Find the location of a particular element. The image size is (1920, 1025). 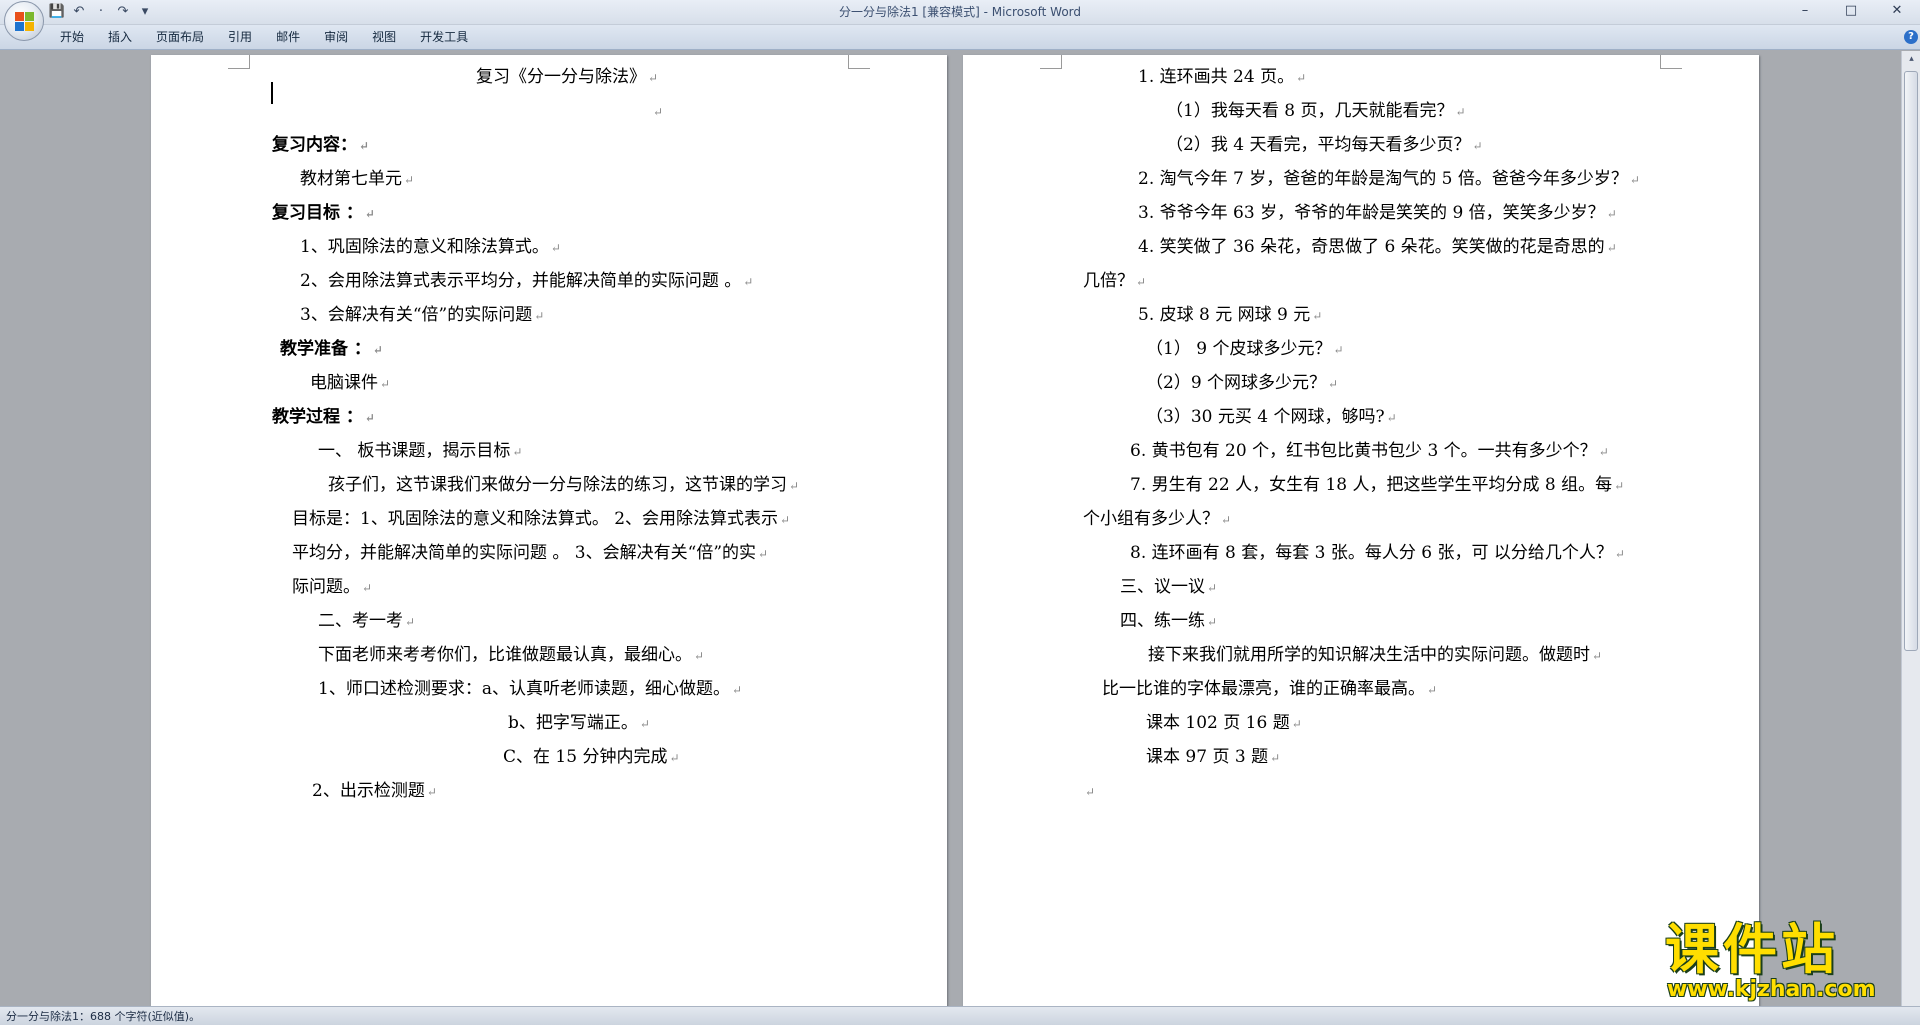

paragraph-line: （3）30 元买 4 个网球，够吗? ↵ is located at coordinates (1271, 417).